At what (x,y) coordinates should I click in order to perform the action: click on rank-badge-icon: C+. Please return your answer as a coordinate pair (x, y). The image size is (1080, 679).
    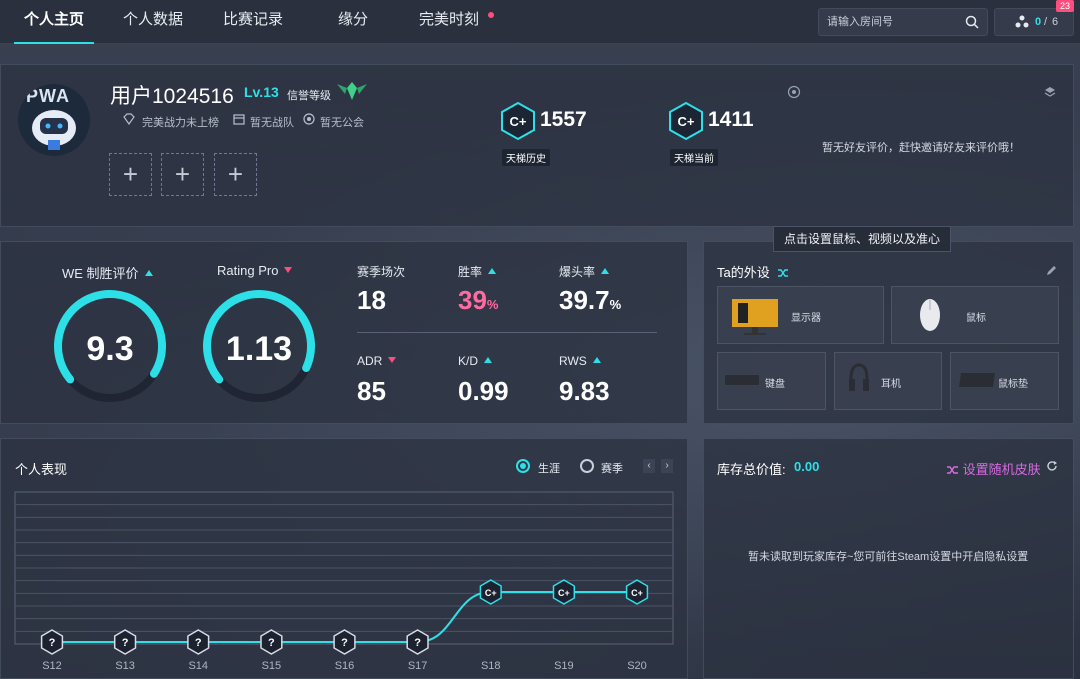
    Looking at the image, I should click on (686, 121).